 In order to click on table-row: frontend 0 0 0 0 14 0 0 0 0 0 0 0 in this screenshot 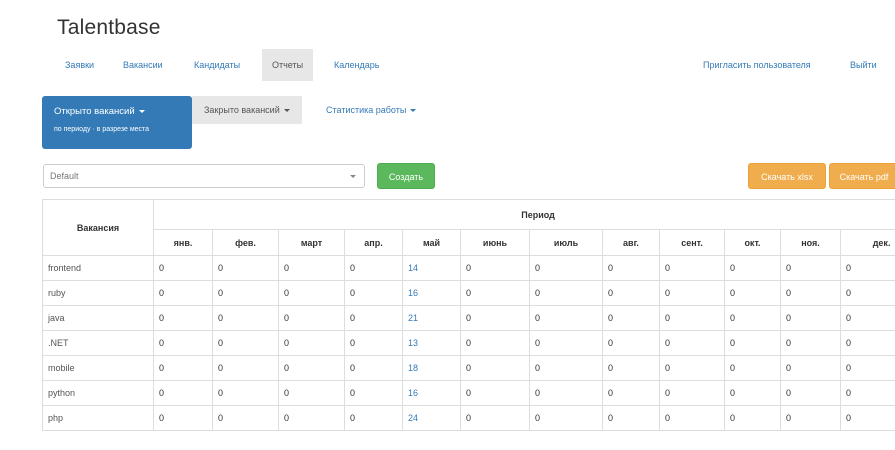, I will do `click(468, 268)`.